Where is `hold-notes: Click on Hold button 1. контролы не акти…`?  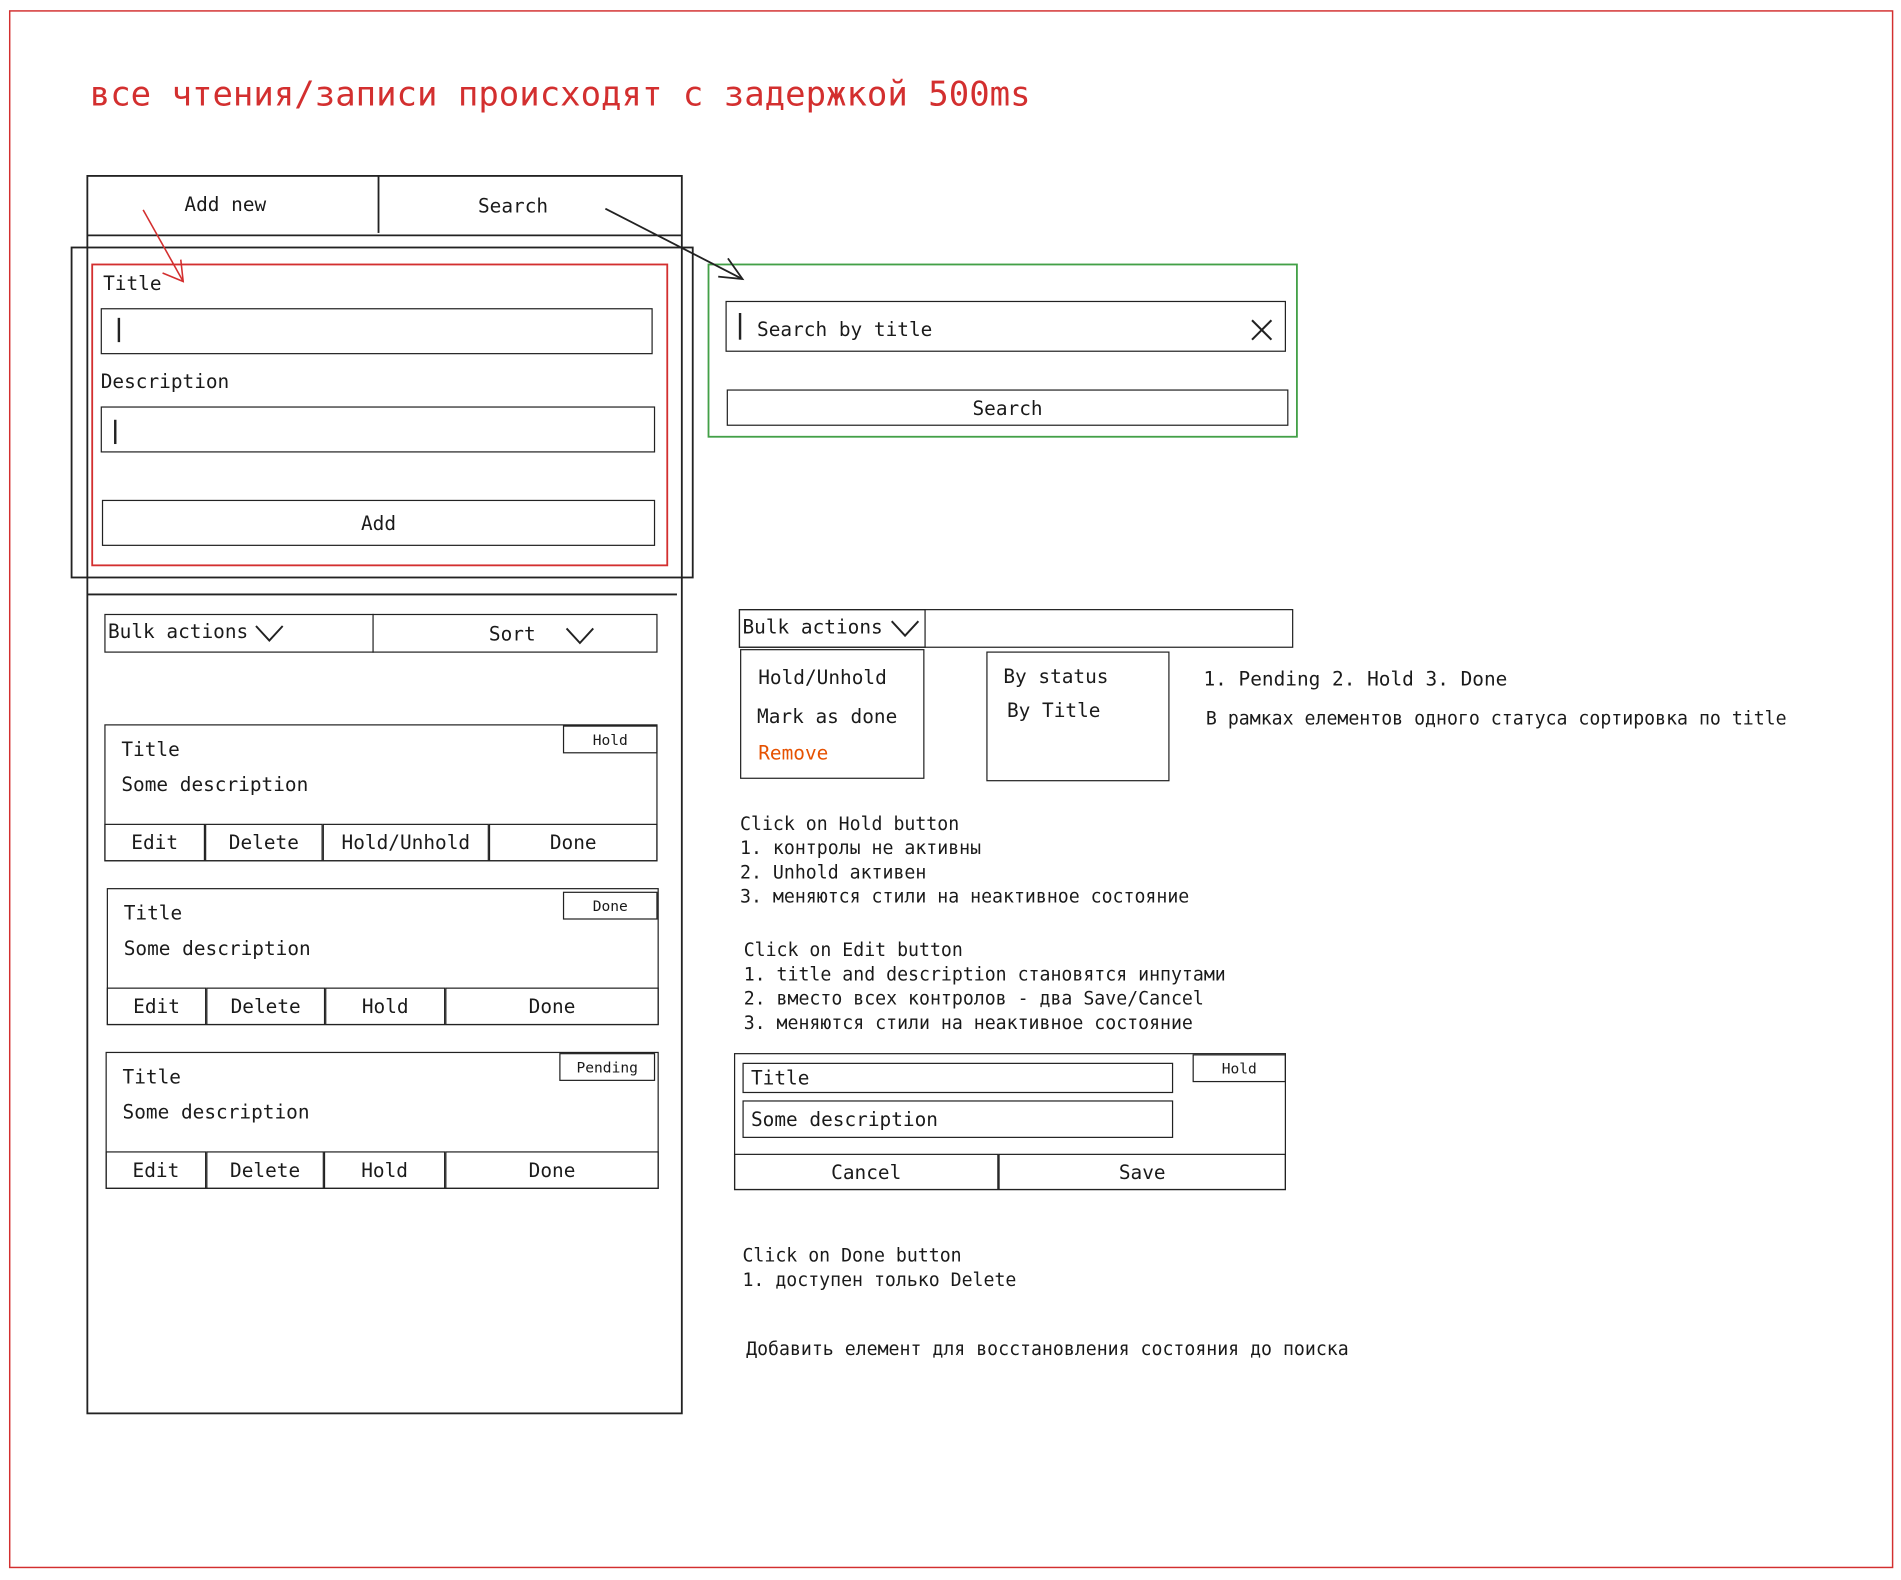 hold-notes: Click on Hold button 1. контролы не акти… is located at coordinates (965, 860).